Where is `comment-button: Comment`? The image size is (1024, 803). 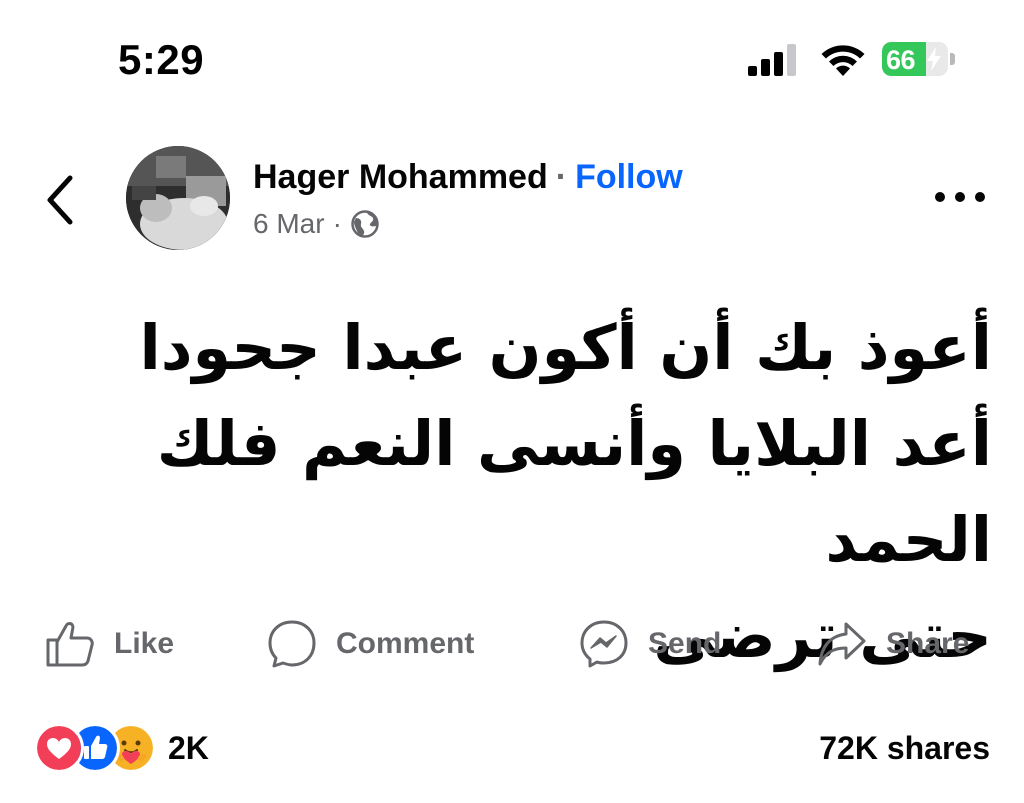
comment-button: Comment is located at coordinates (370, 644).